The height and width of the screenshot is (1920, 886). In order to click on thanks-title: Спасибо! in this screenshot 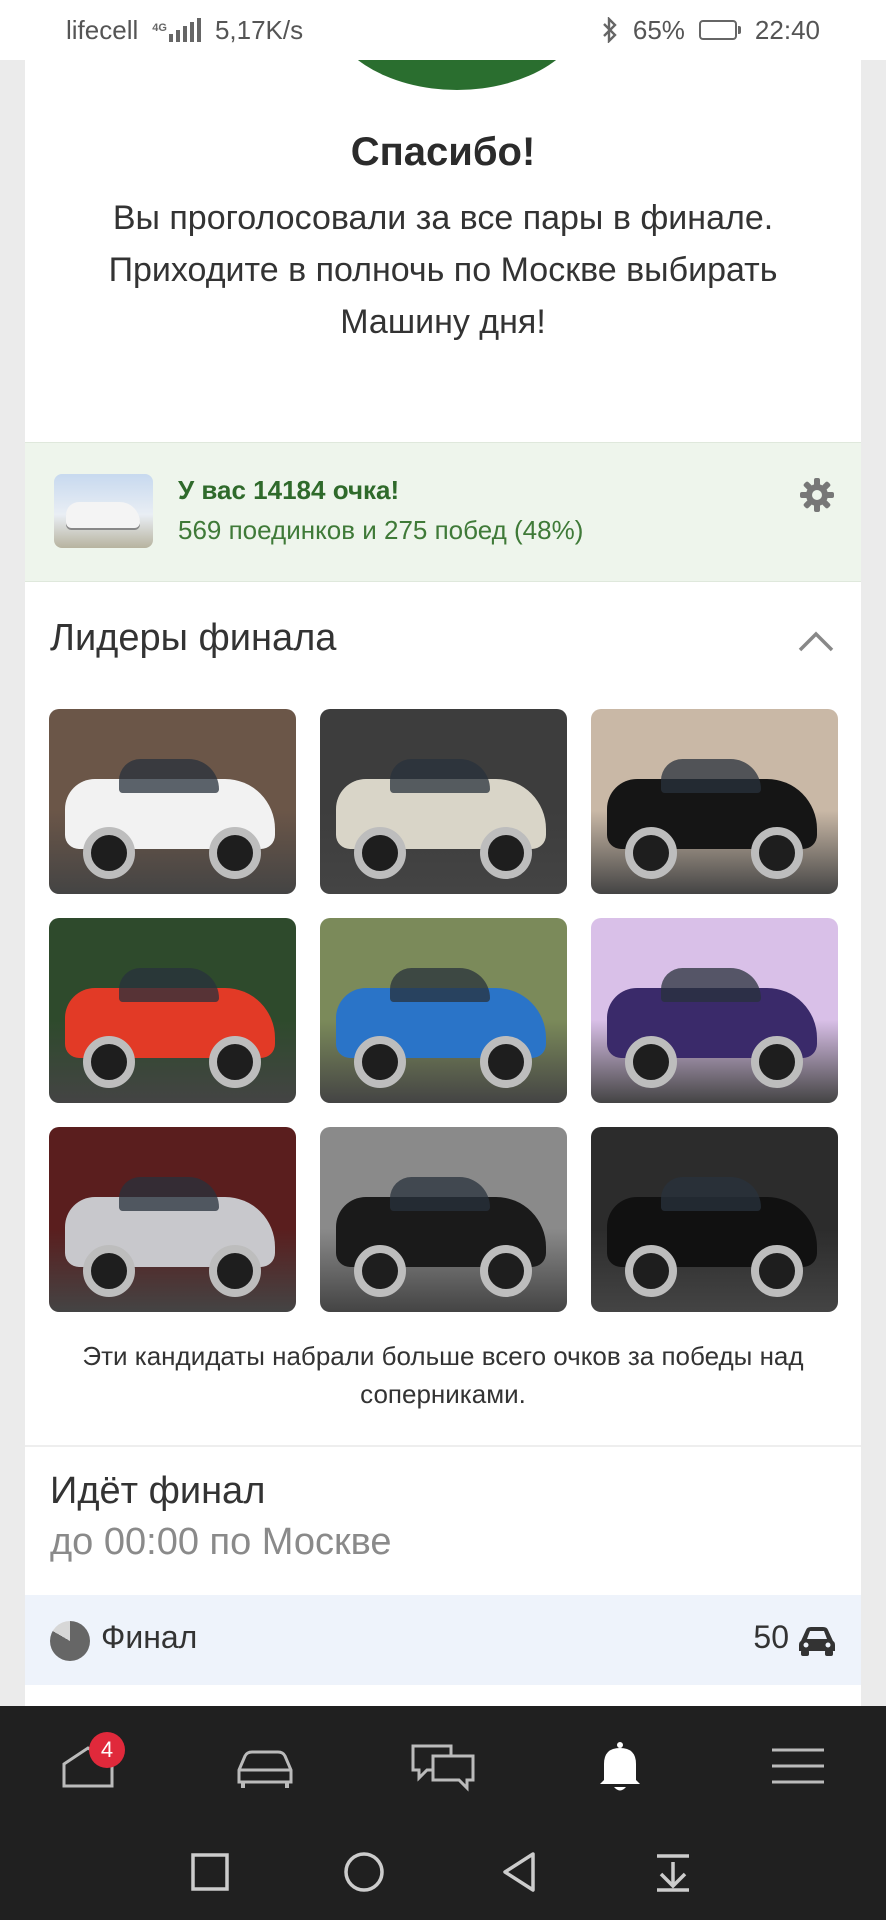, I will do `click(443, 152)`.